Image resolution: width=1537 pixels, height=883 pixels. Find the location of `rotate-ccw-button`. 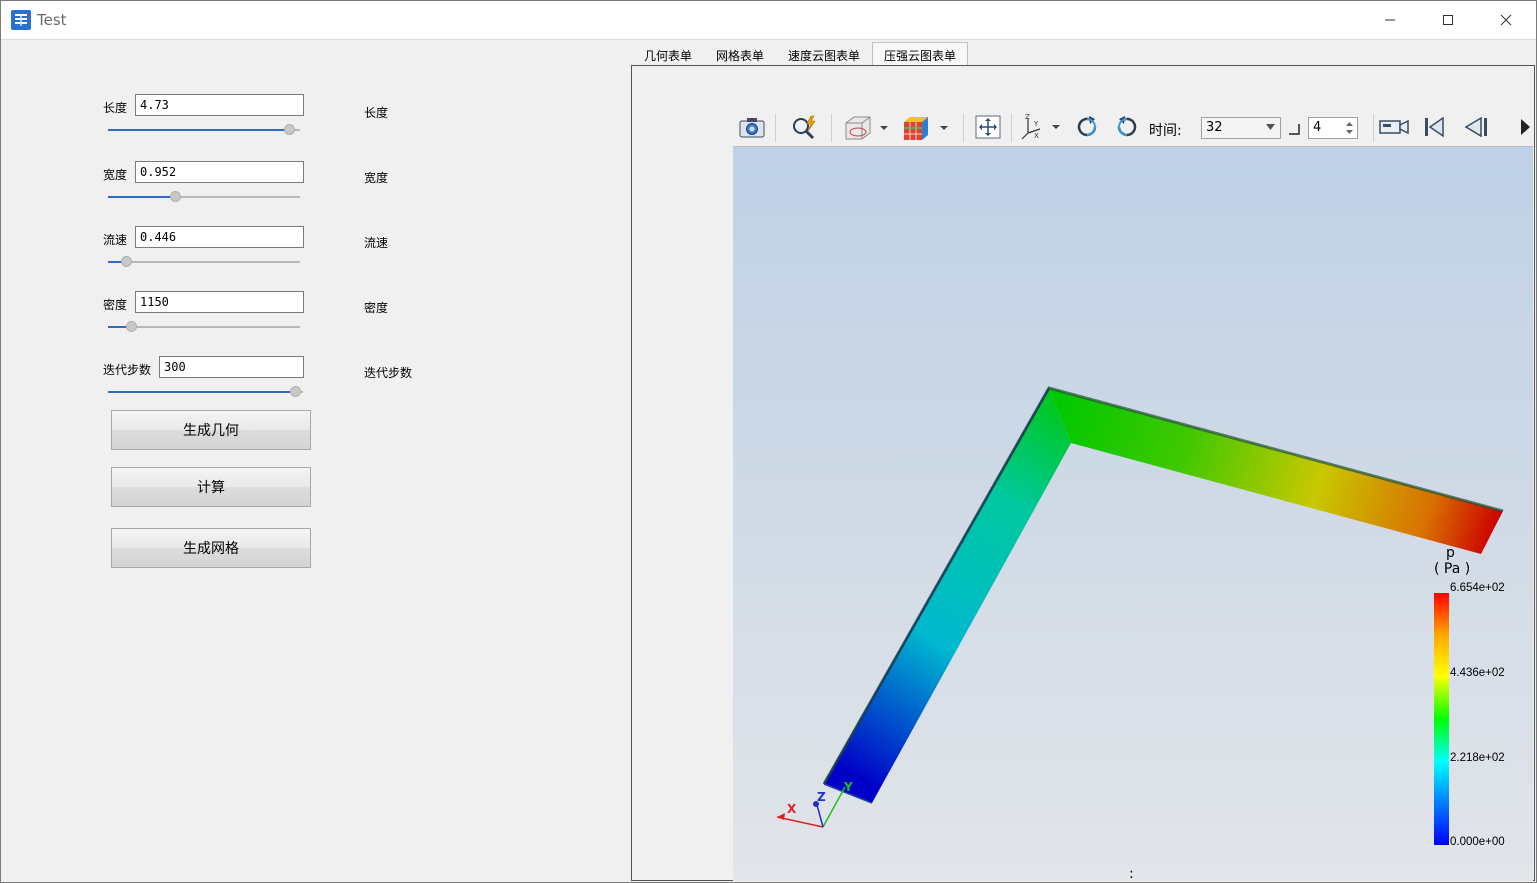

rotate-ccw-button is located at coordinates (1127, 127).